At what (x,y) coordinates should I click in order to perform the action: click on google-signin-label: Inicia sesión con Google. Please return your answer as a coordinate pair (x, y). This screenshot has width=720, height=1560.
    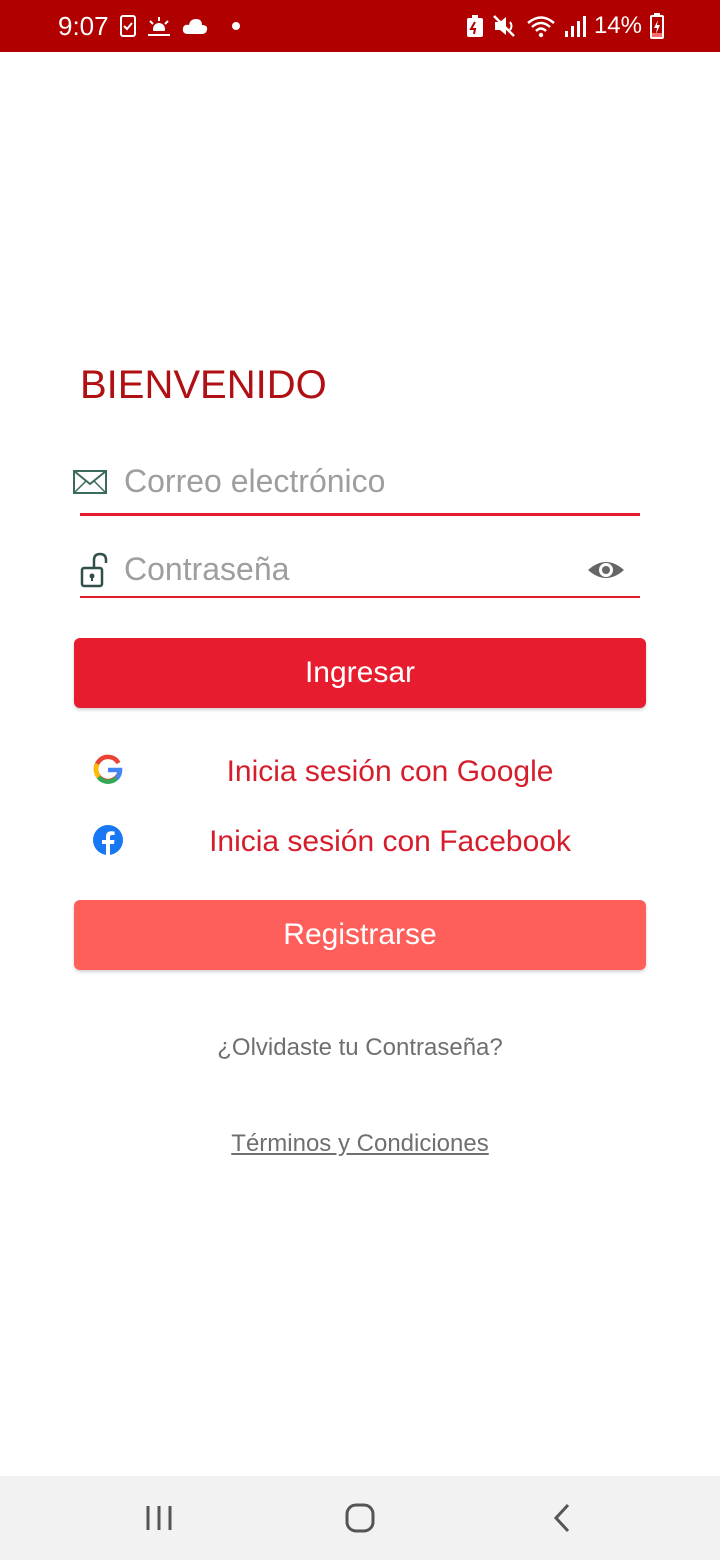
    Looking at the image, I should click on (390, 771).